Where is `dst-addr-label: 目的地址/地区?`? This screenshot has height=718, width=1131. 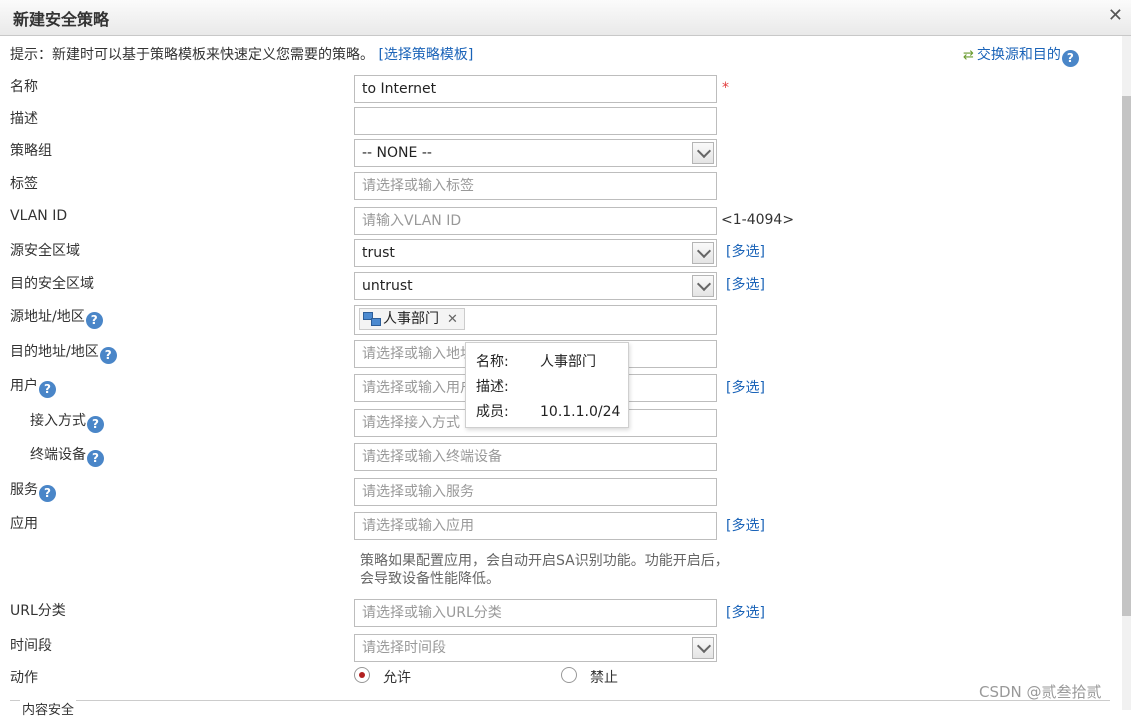
dst-addr-label: 目的地址/地区? is located at coordinates (63, 352).